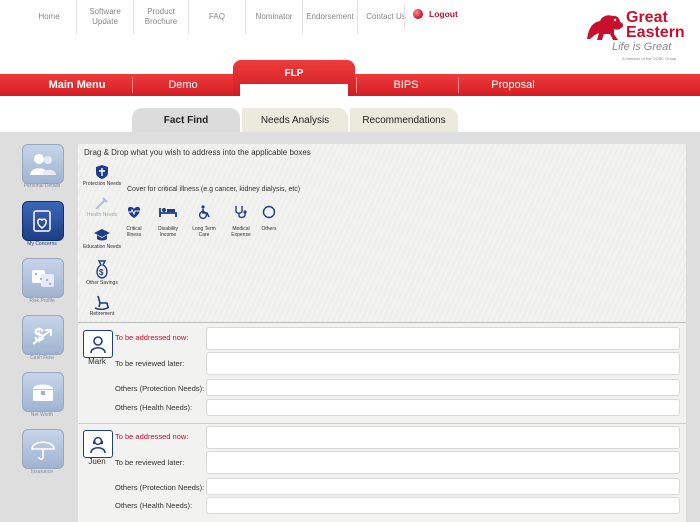 This screenshot has width=700, height=522. I want to click on shield-icon, so click(102, 172).